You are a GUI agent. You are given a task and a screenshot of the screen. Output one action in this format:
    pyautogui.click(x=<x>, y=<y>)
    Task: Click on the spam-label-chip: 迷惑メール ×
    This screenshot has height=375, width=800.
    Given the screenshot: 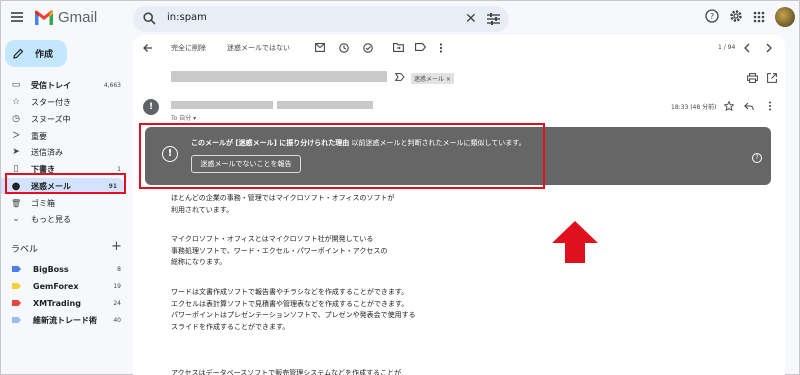 What is the action you would take?
    pyautogui.click(x=432, y=78)
    